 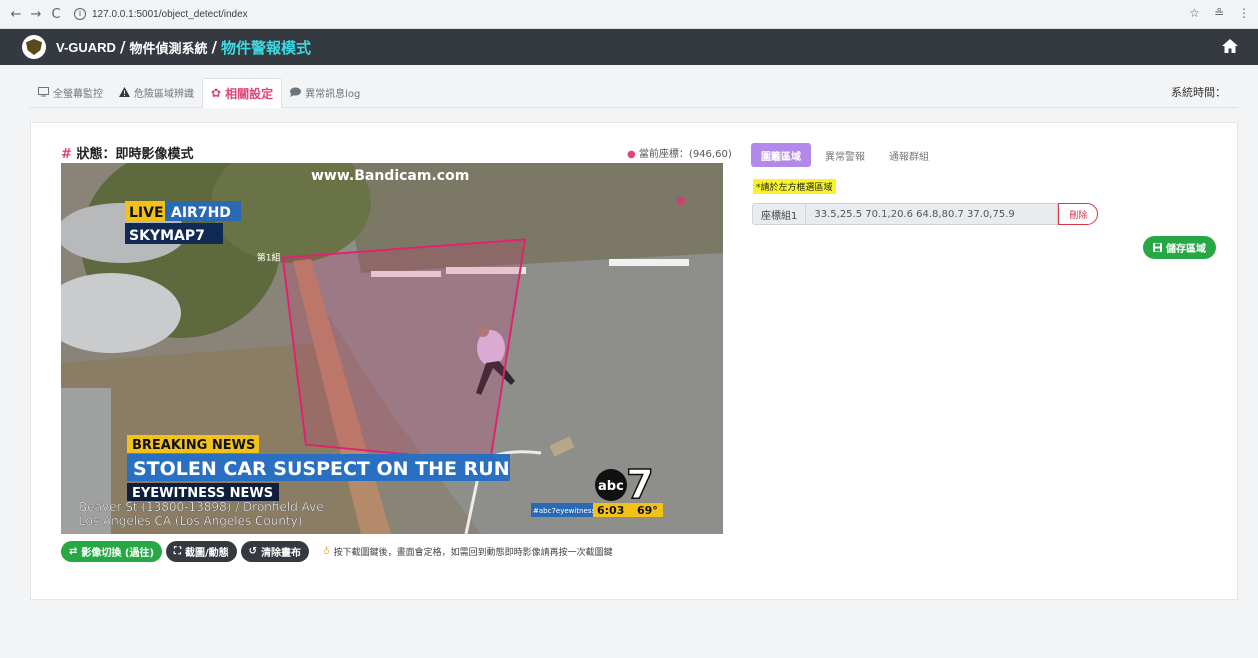 I want to click on gear-icon: ✿, so click(x=216, y=93).